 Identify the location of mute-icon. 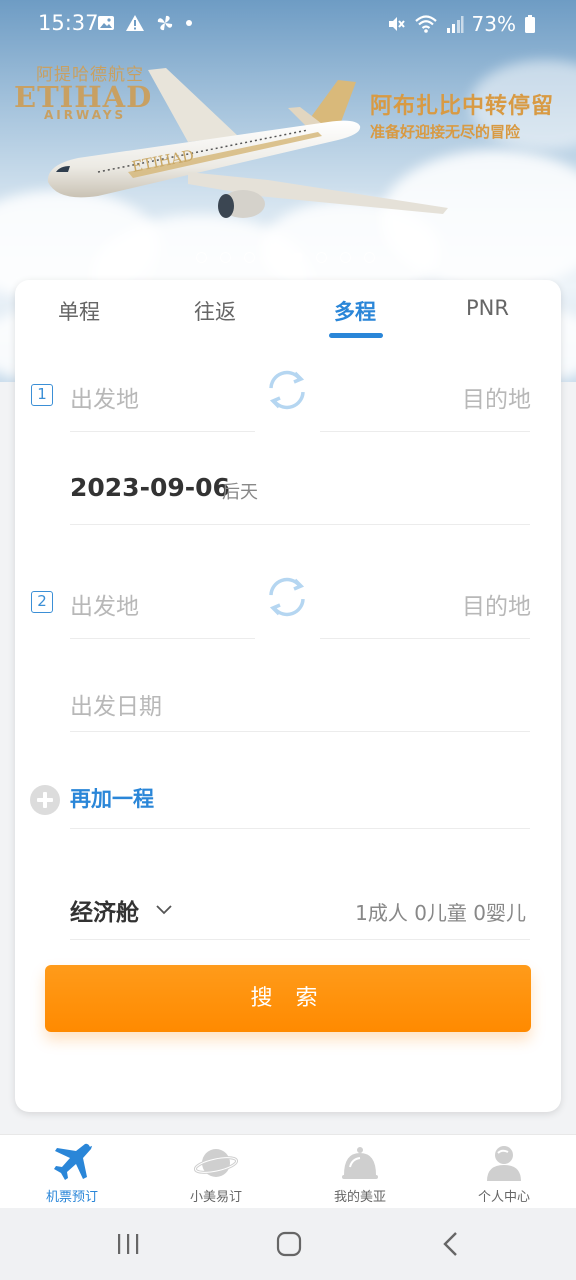
(396, 24).